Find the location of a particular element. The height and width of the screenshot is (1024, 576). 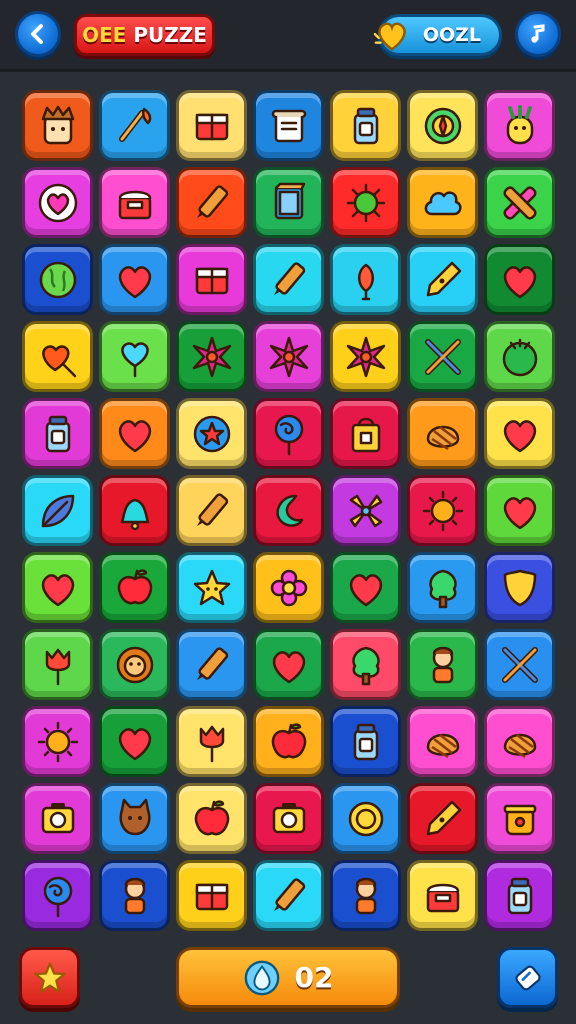

cross-bandage-icon is located at coordinates (519, 202).